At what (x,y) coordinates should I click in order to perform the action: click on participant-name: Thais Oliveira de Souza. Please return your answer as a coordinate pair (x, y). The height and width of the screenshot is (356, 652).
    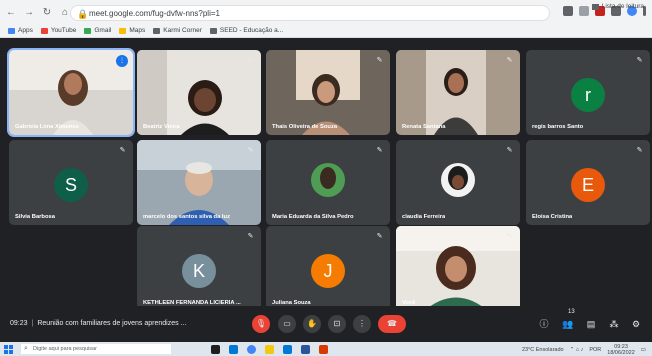
    Looking at the image, I should click on (305, 127).